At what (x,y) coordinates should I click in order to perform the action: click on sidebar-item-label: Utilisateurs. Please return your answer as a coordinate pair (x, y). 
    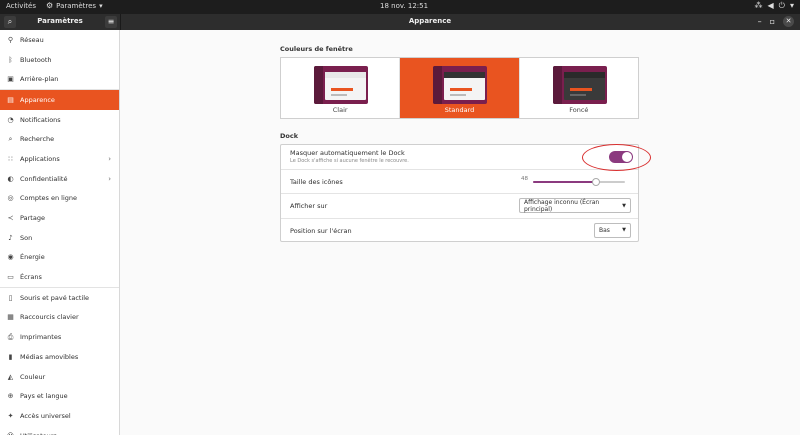
    Looking at the image, I should click on (38, 433).